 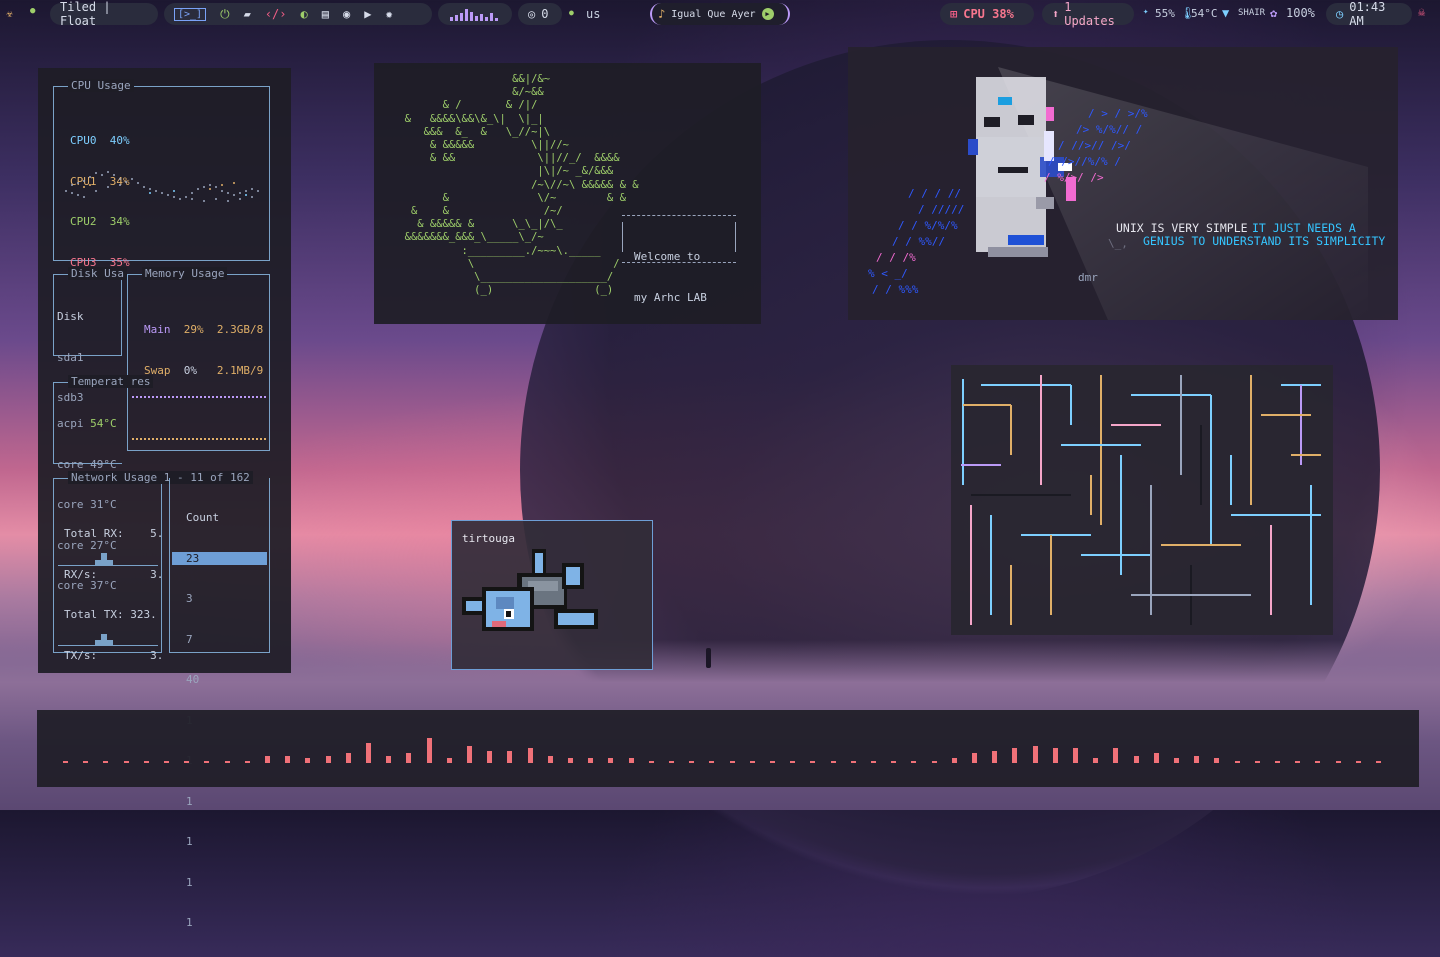 I want to click on code-editor-icon: ‹/›, so click(x=276, y=14).